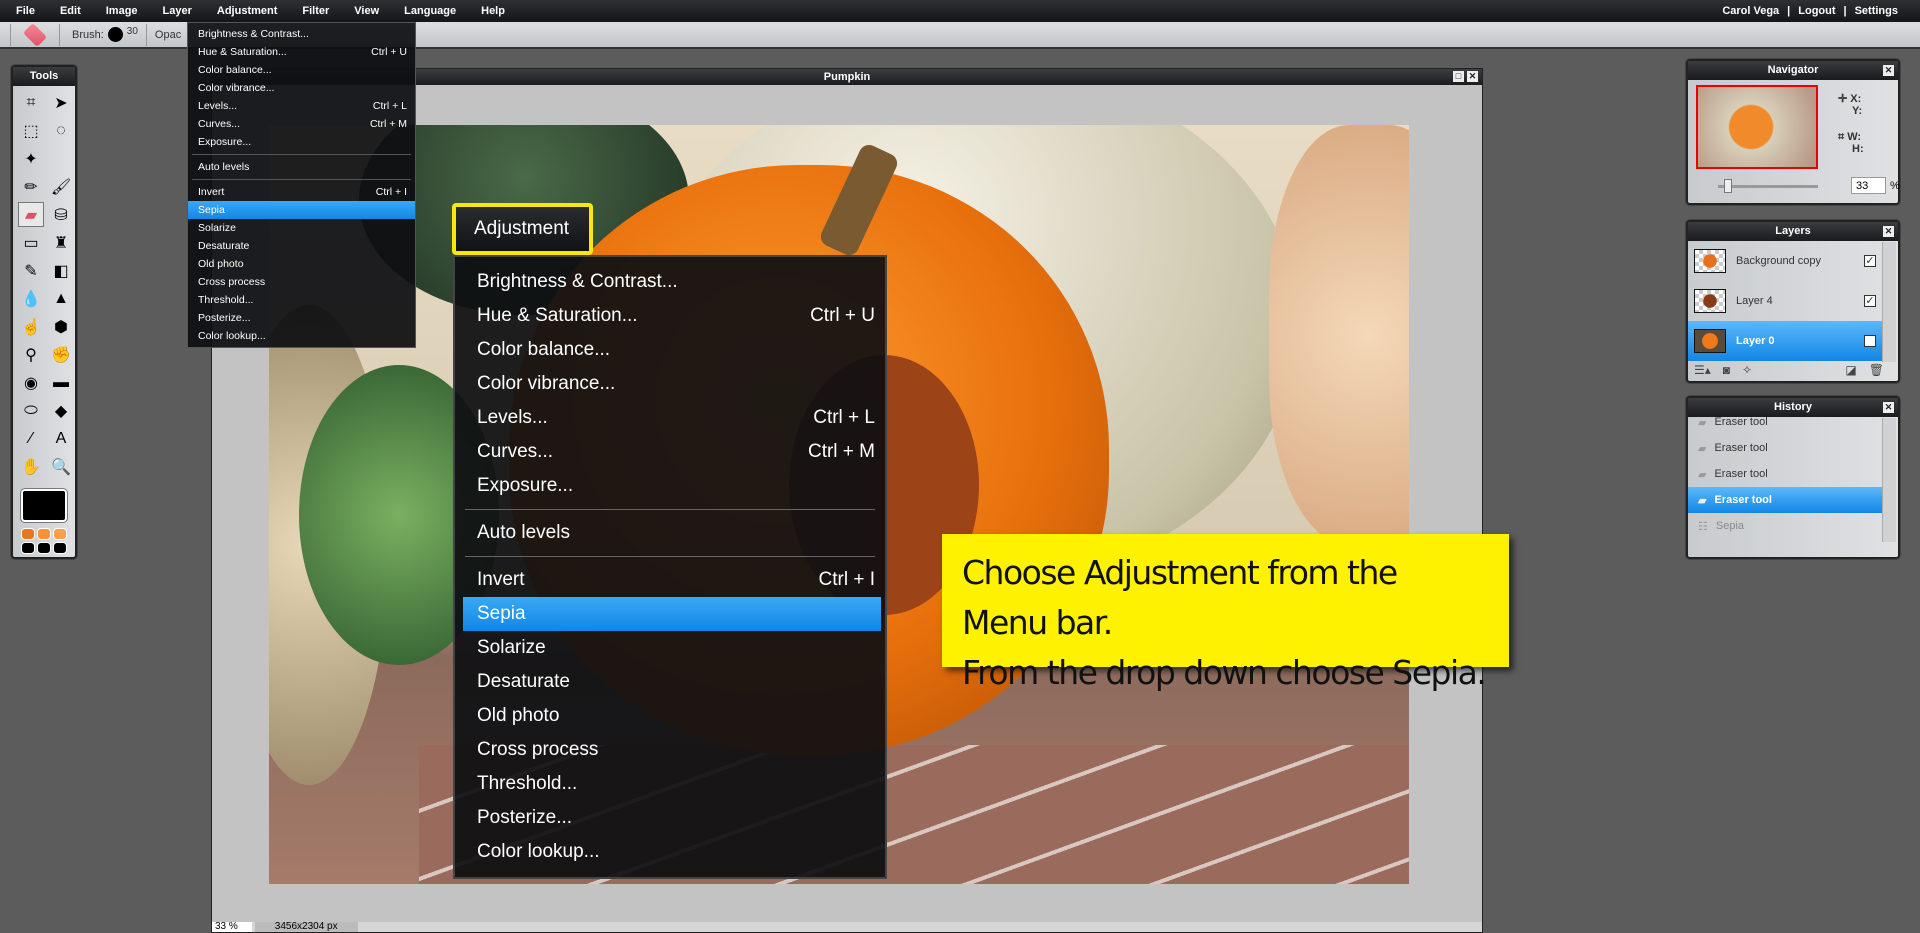 Image resolution: width=1920 pixels, height=933 pixels. I want to click on menu-edit: Edit, so click(69, 11).